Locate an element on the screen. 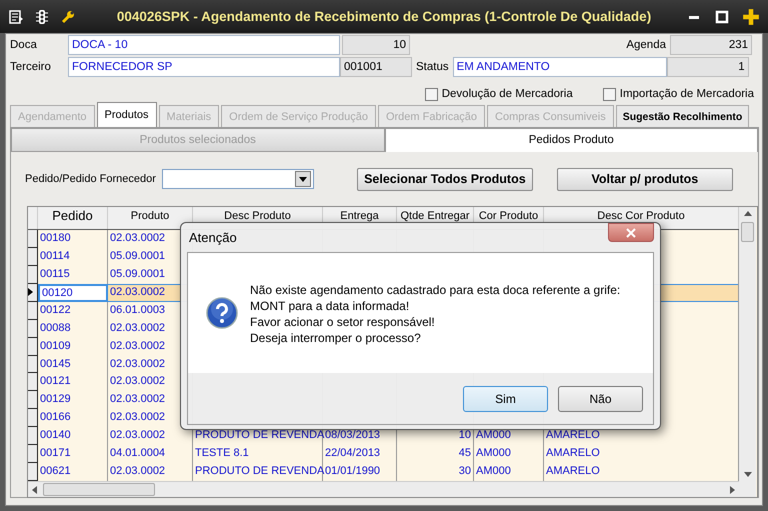 The image size is (768, 511). menu-icon is located at coordinates (16, 16).